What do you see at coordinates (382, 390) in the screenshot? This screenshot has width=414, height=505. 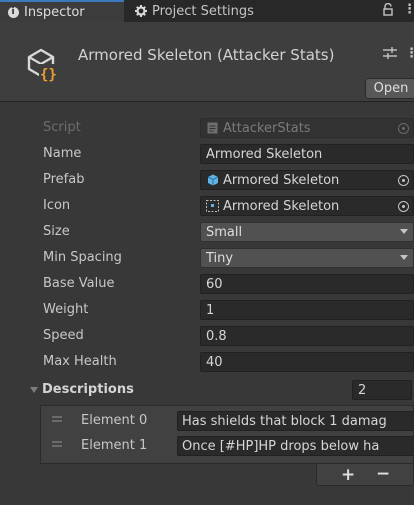 I see `array-size-input: 2` at bounding box center [382, 390].